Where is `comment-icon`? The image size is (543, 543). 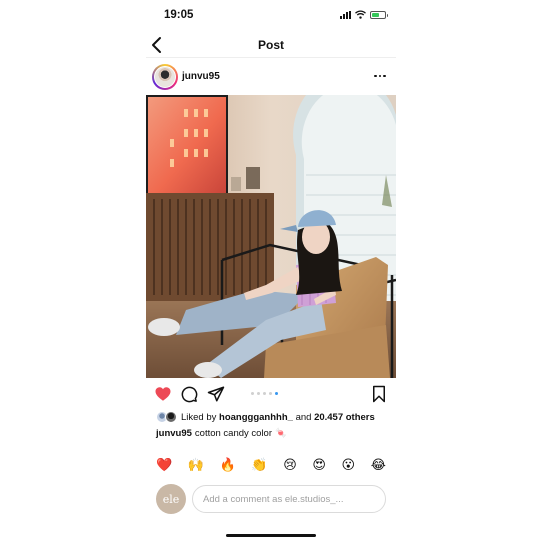
comment-icon is located at coordinates (189, 394).